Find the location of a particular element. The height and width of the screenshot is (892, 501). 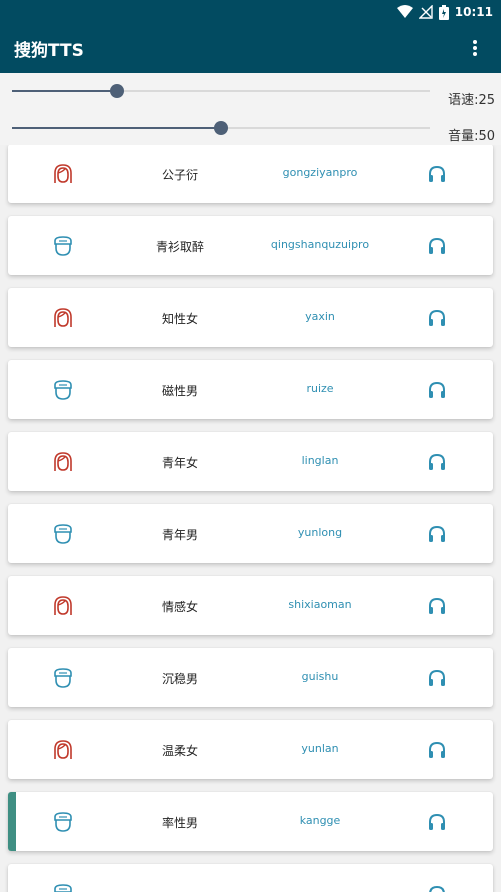

more-vert-icon is located at coordinates (475, 48).